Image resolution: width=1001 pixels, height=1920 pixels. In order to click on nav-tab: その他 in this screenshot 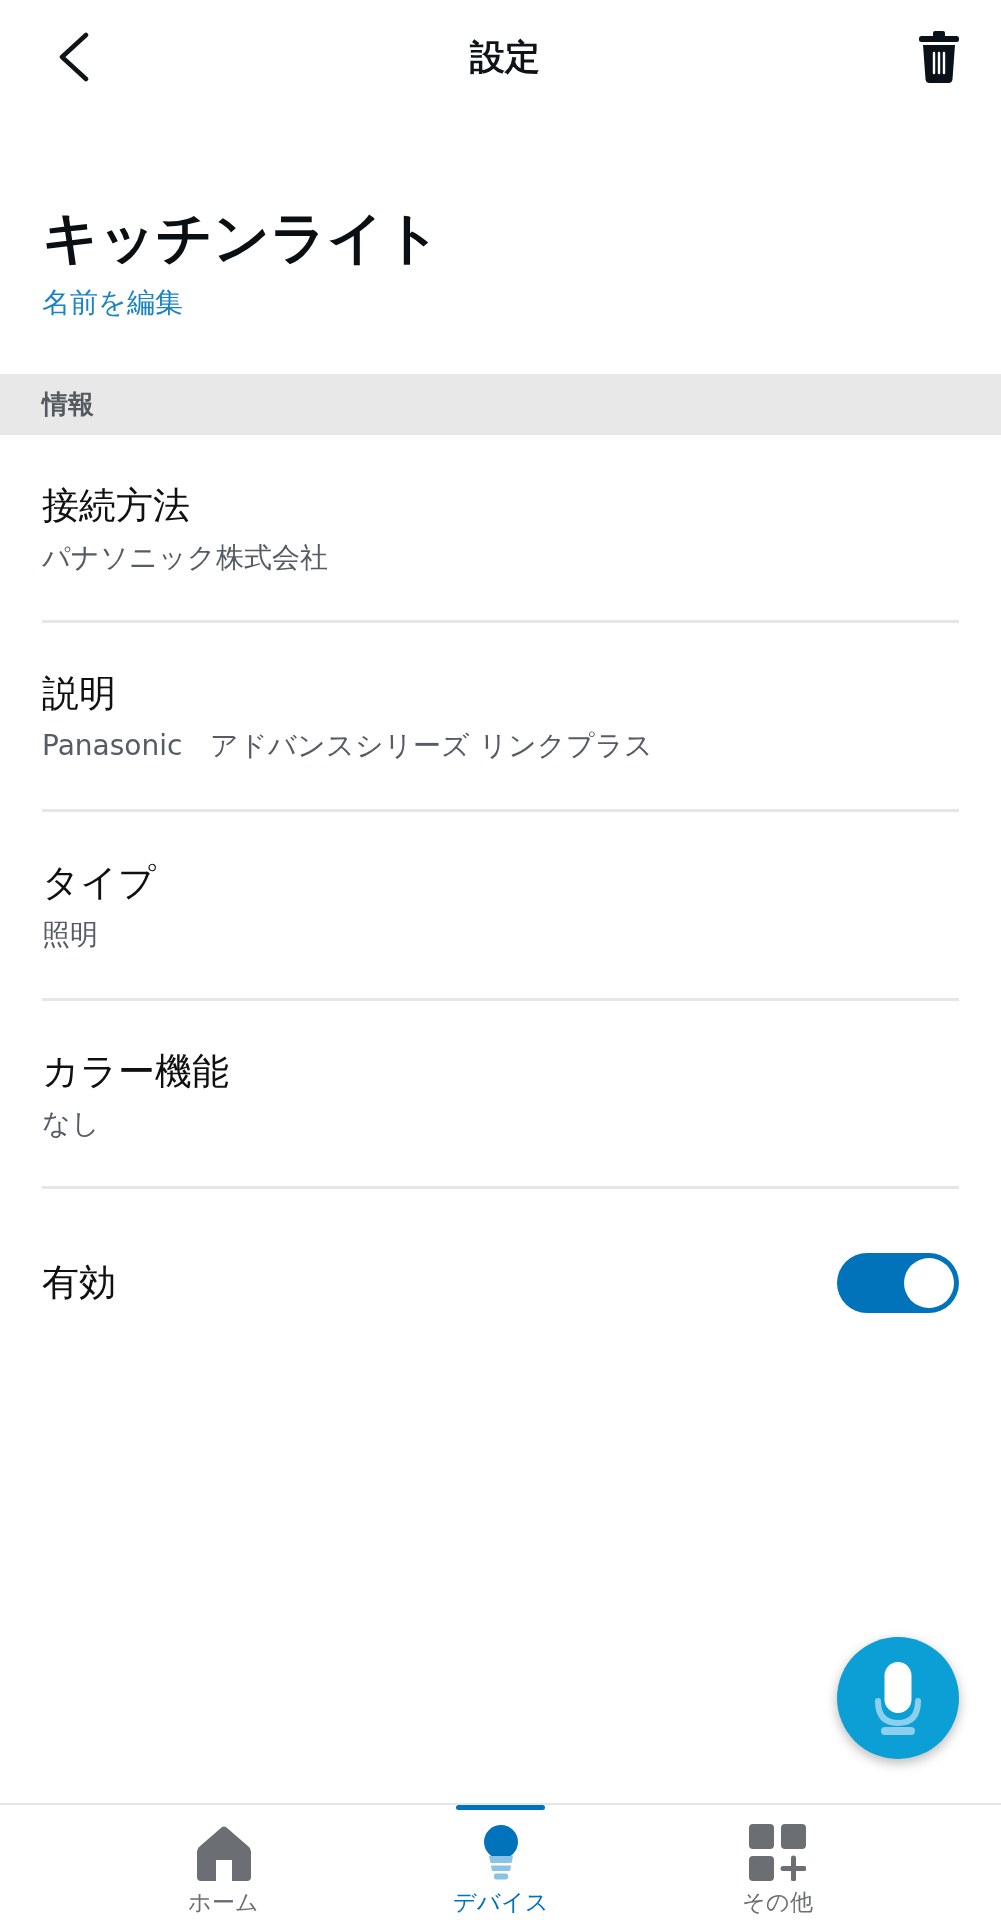, I will do `click(777, 1862)`.